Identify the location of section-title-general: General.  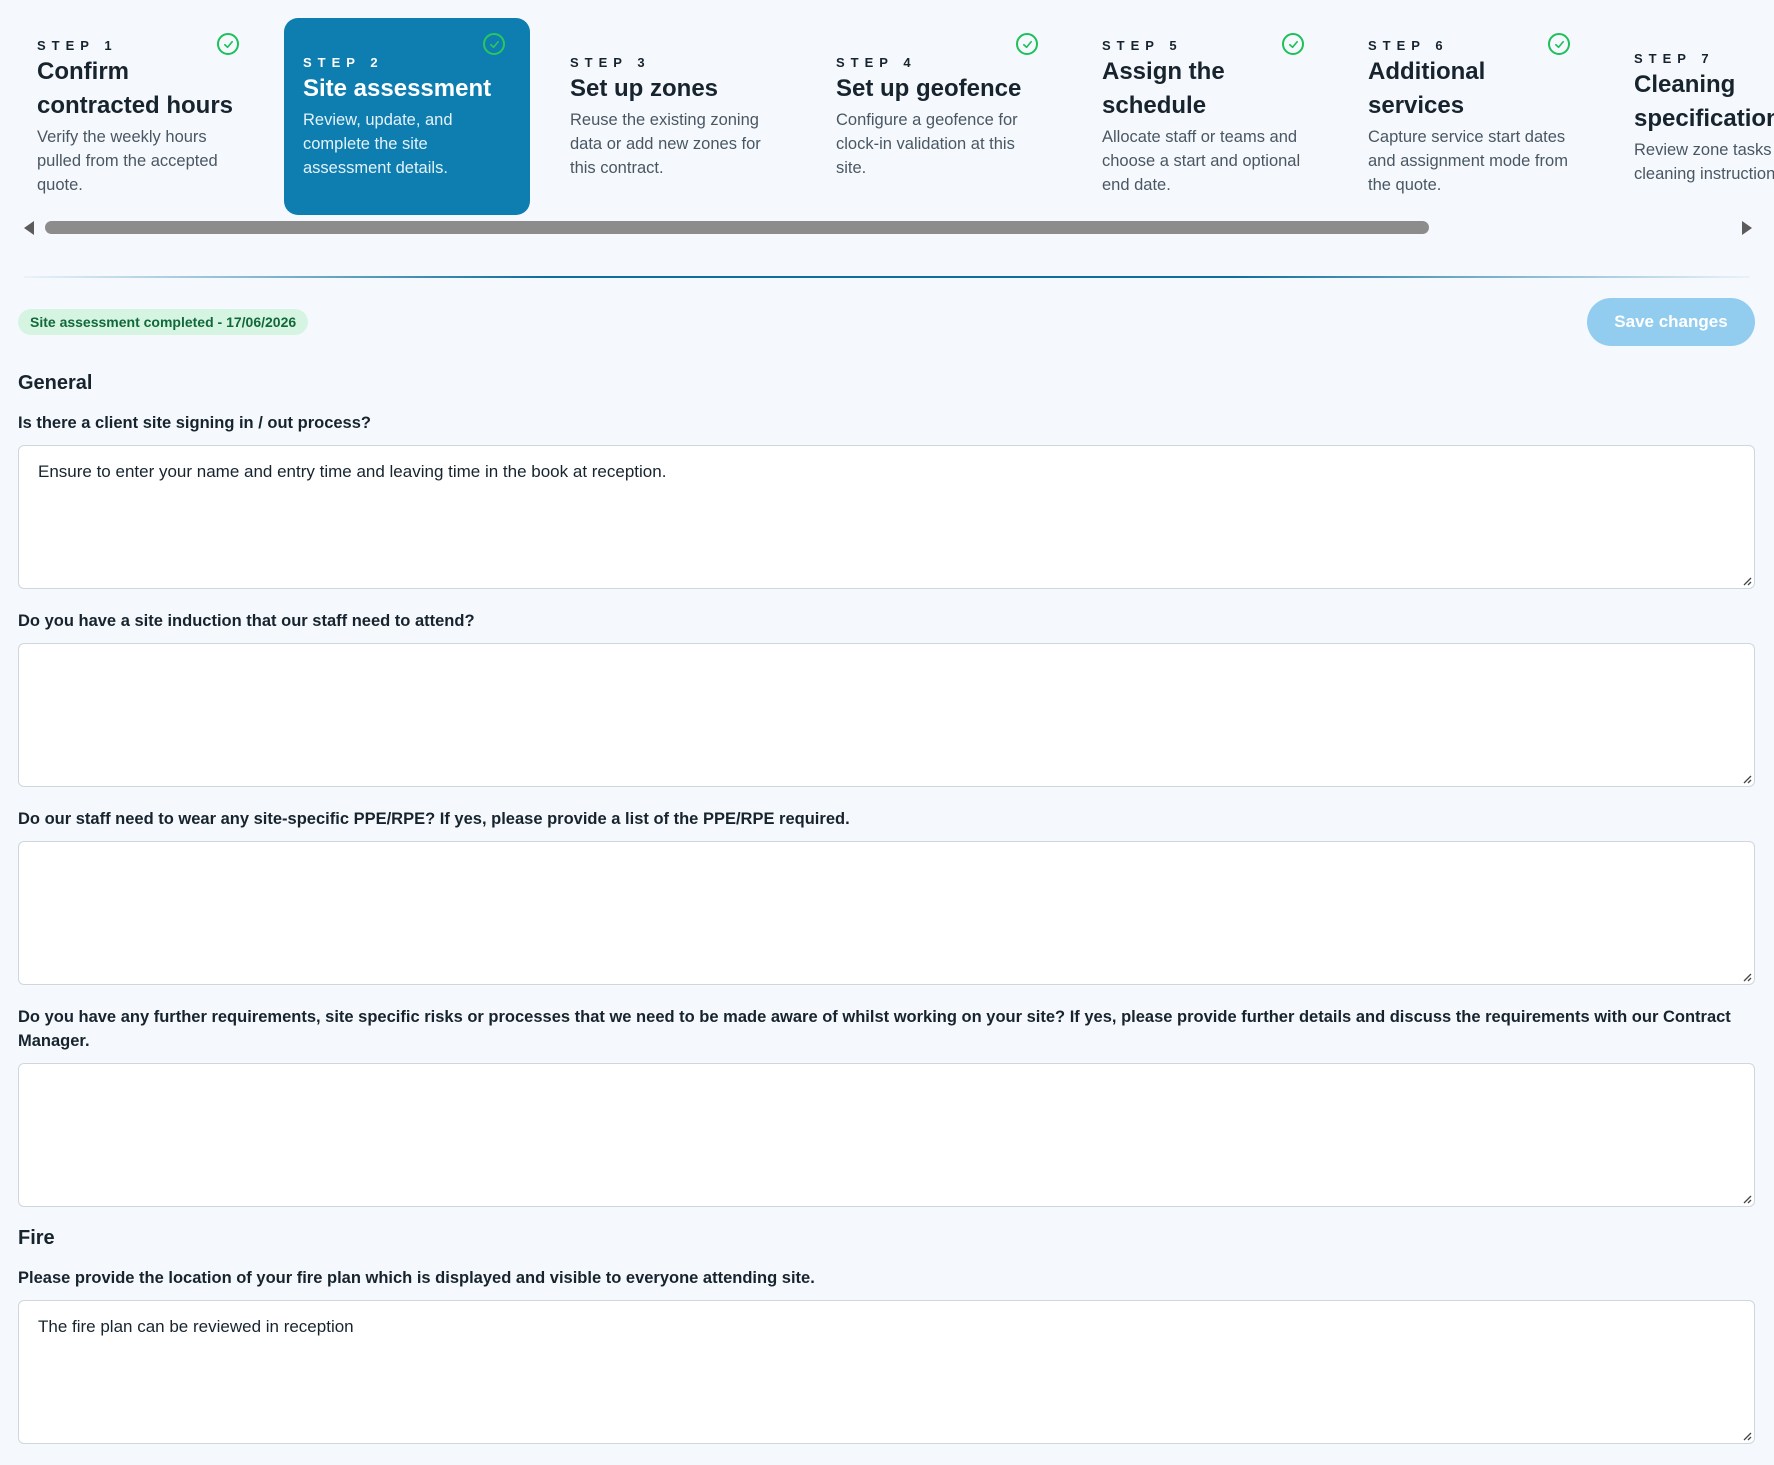
(55, 383).